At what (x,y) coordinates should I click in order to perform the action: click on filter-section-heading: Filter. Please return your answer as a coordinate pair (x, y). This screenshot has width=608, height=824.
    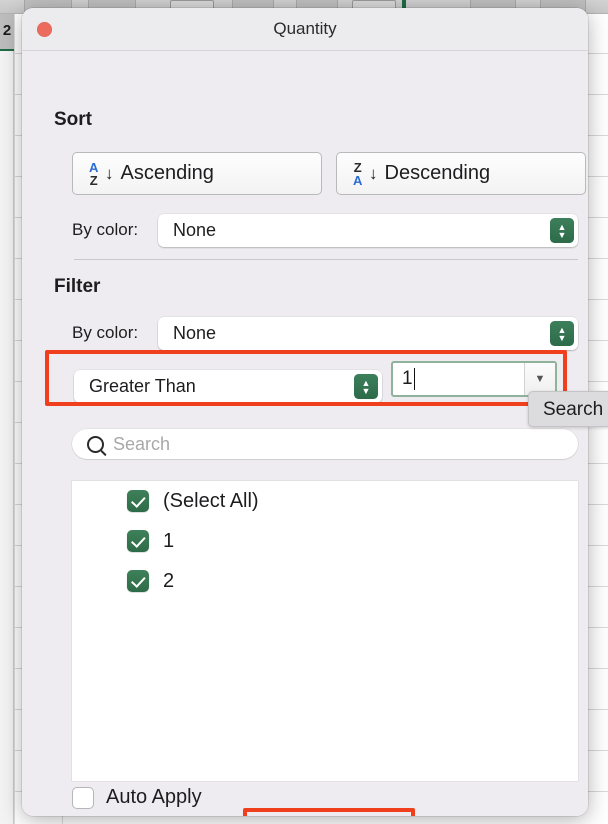
    Looking at the image, I should click on (77, 286).